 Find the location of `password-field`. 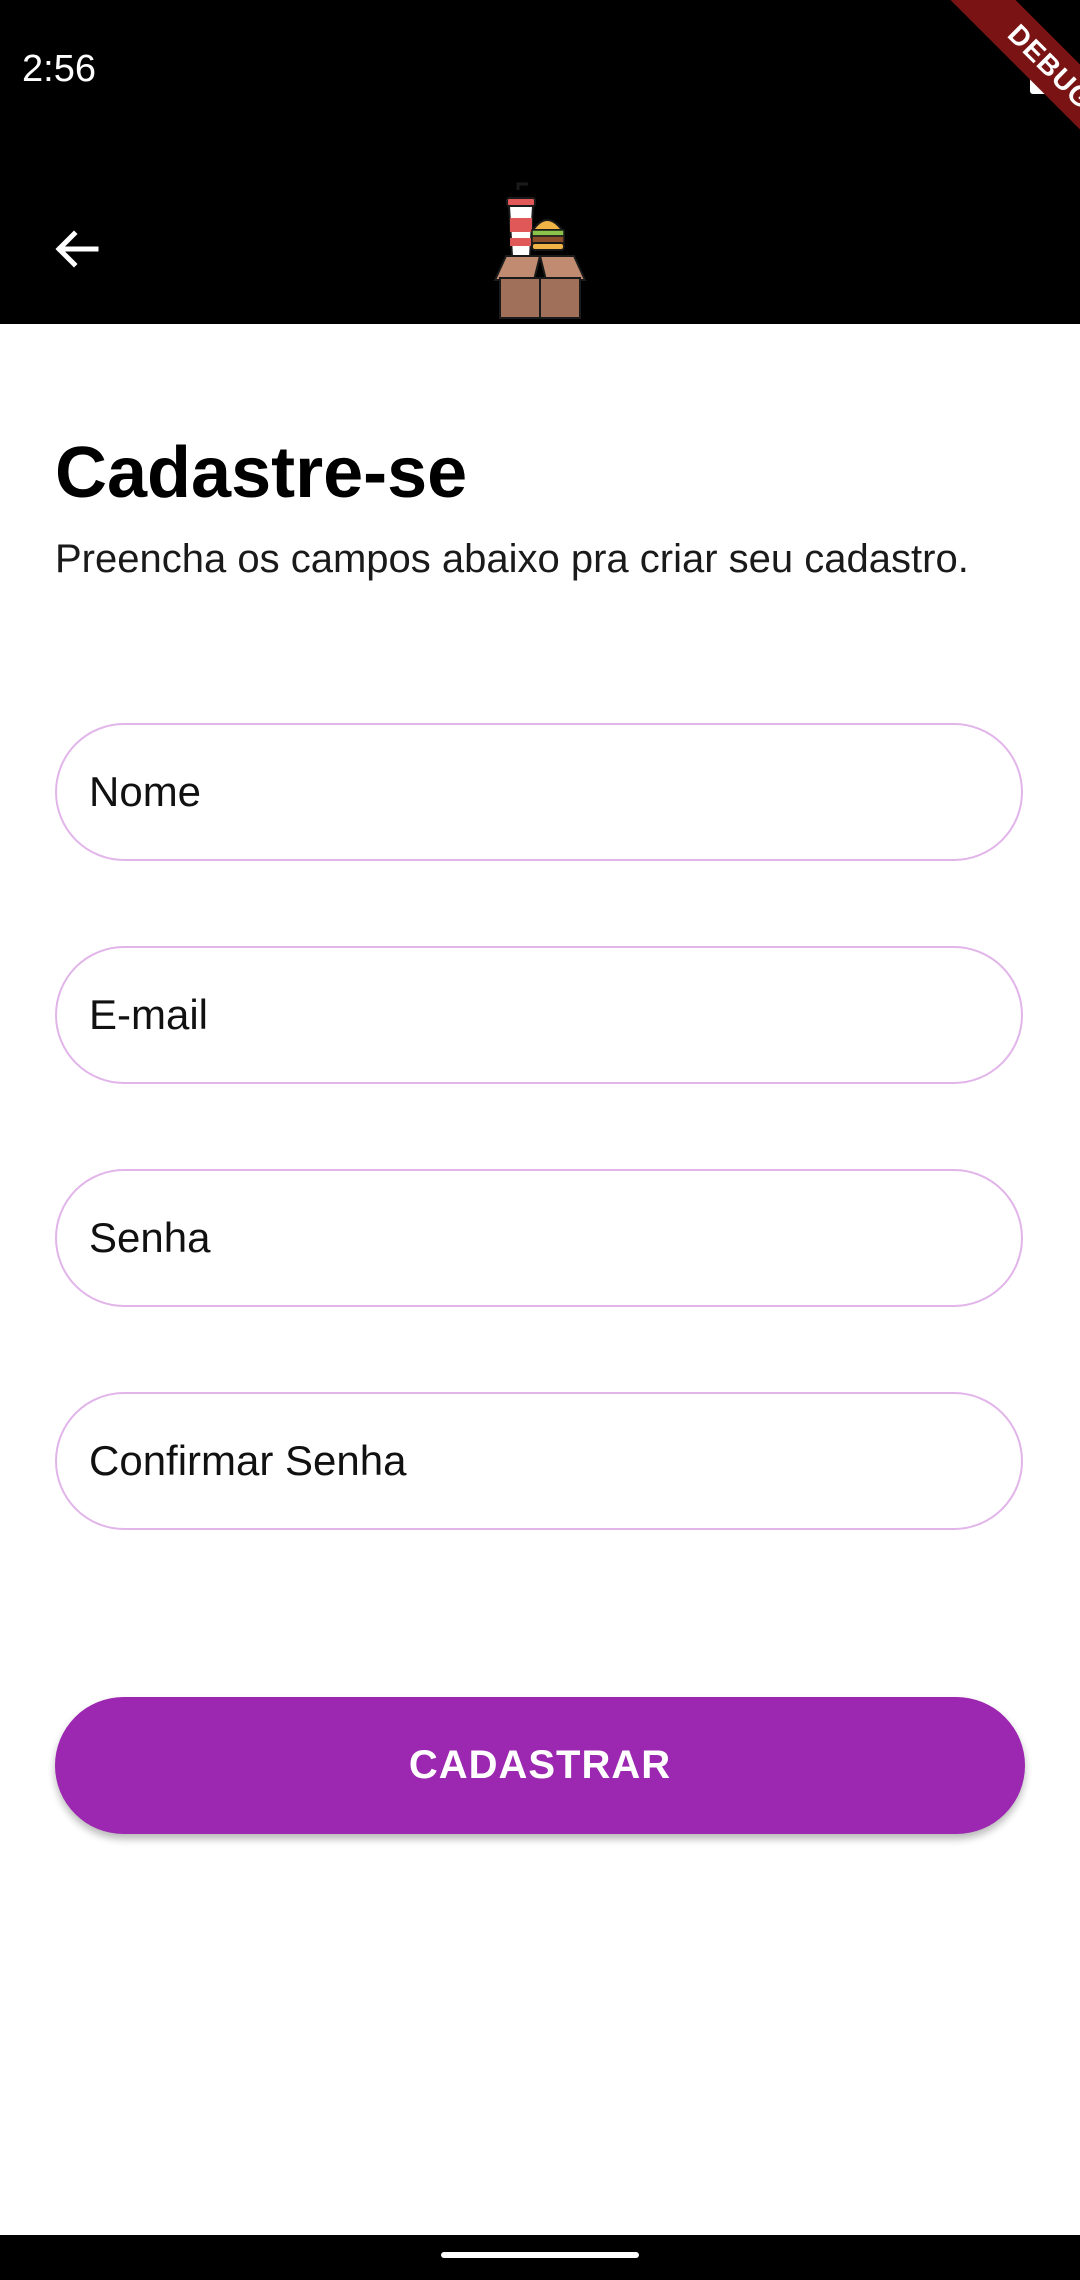

password-field is located at coordinates (539, 1238).